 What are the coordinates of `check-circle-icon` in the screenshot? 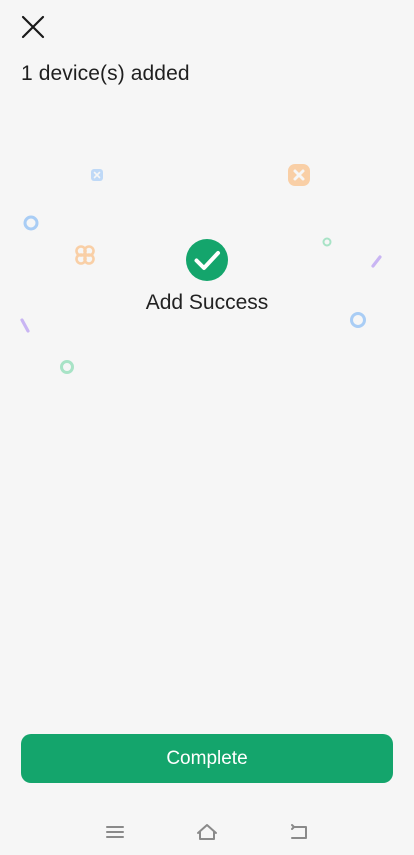 It's located at (207, 260).